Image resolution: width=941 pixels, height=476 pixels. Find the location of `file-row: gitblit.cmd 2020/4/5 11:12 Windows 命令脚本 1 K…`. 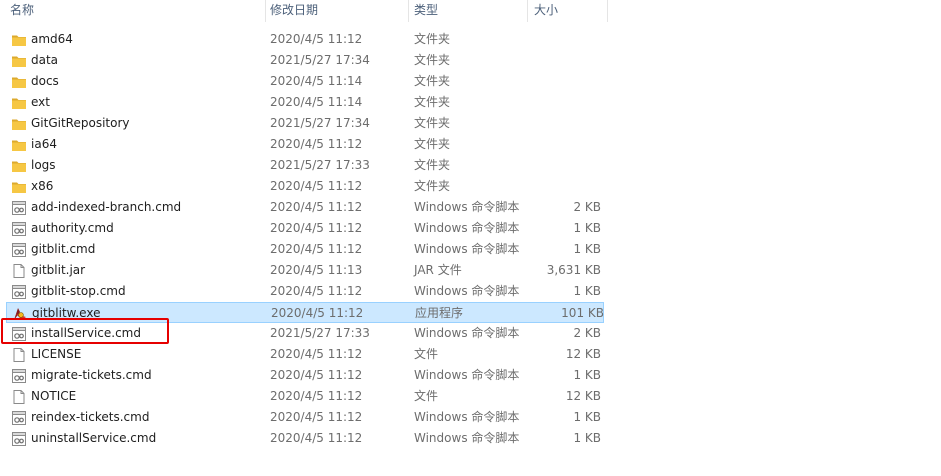

file-row: gitblit.cmd 2020/4/5 11:12 Windows 命令脚本 1 K… is located at coordinates (304, 249).